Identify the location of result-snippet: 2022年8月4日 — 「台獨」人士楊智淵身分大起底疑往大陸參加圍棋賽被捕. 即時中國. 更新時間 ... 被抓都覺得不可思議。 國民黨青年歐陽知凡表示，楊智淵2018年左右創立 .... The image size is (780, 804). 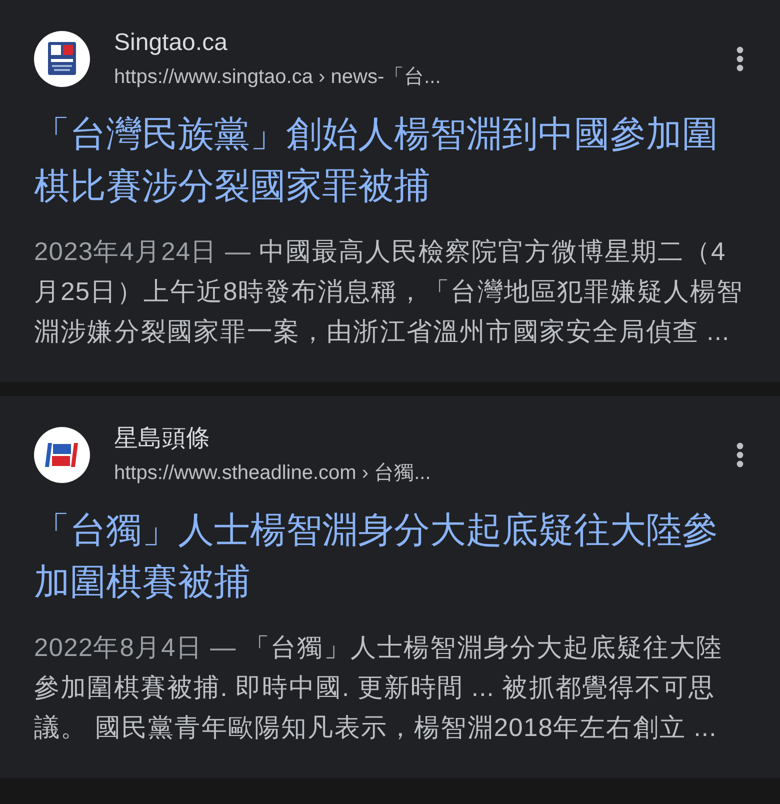
(379, 688).